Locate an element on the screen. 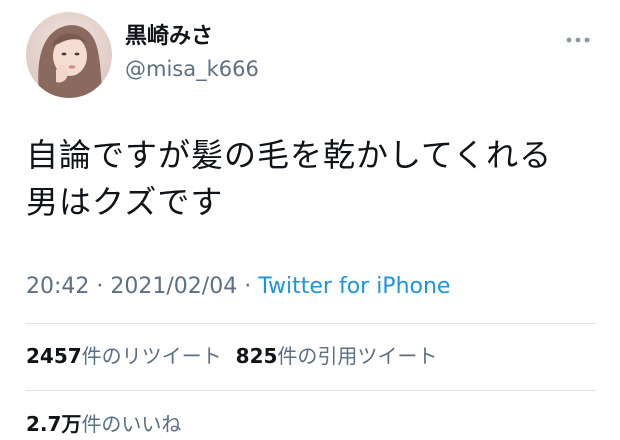 Image resolution: width=620 pixels, height=440 pixels. more-options-button is located at coordinates (578, 40).